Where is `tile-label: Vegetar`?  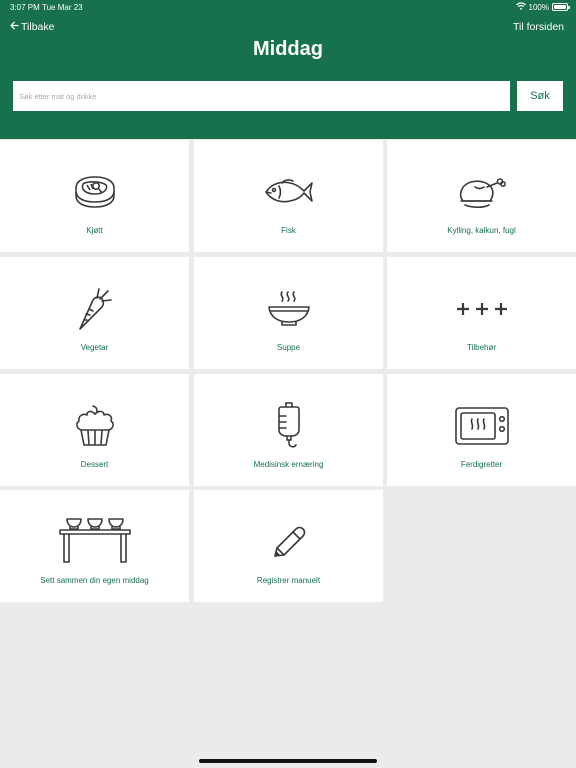
tile-label: Vegetar is located at coordinates (94, 347).